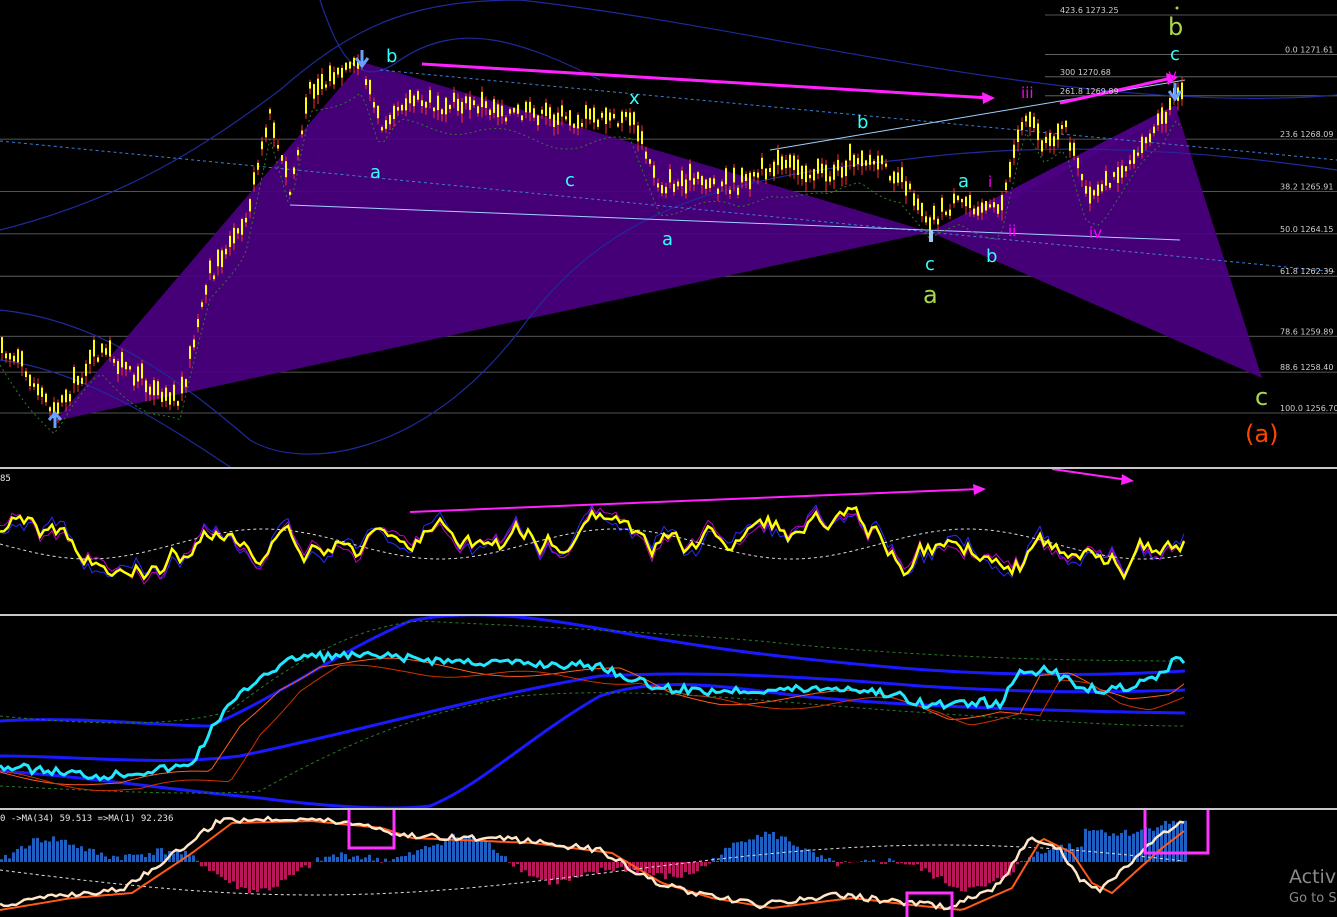 The image size is (1337, 917). What do you see at coordinates (87, 819) in the screenshot?
I see `histogram-ma-label: 0 ->MA(34) 59.513 =>MA(1) 92.236` at bounding box center [87, 819].